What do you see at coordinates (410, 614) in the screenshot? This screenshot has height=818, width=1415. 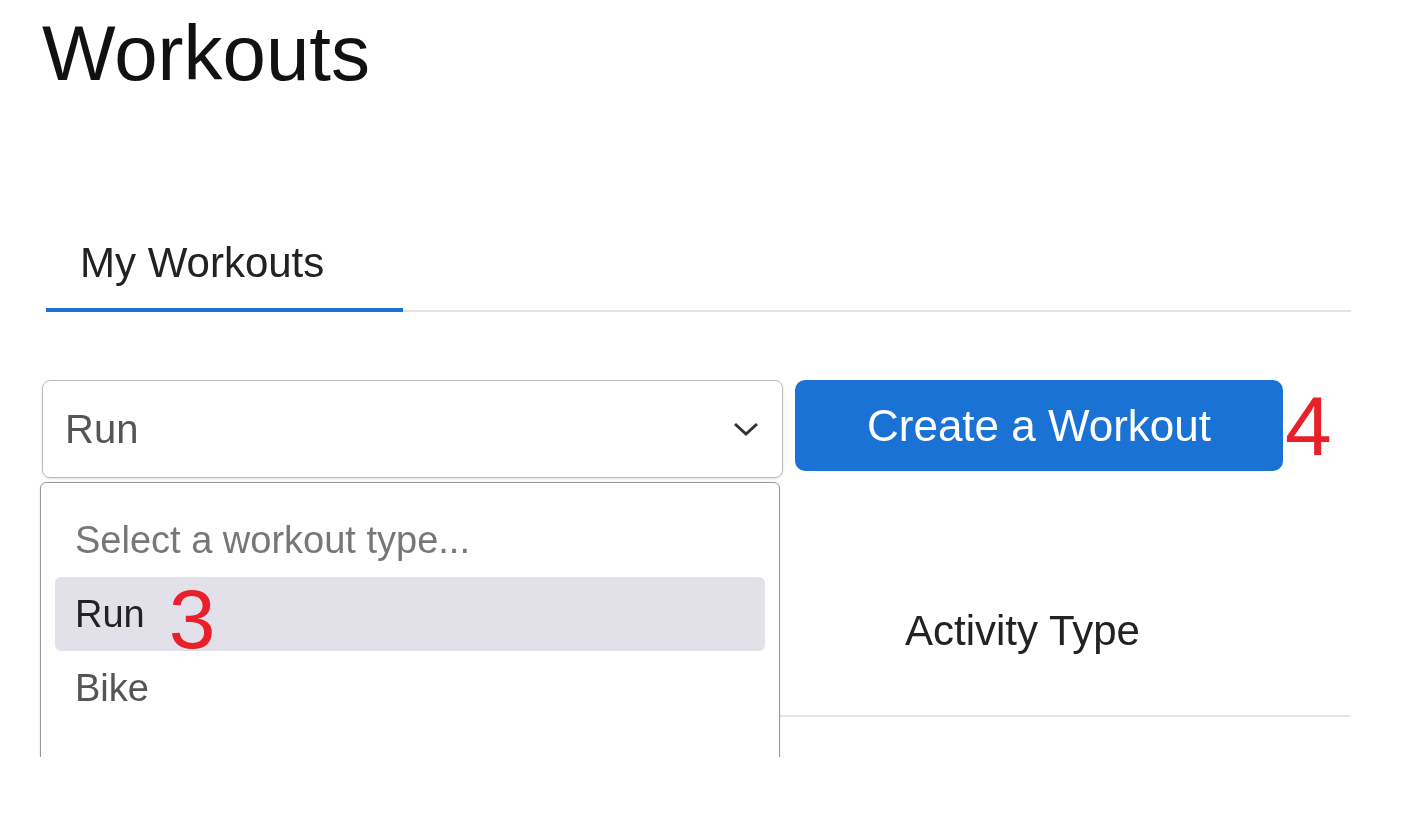 I see `dropdown-option: Run 3` at bounding box center [410, 614].